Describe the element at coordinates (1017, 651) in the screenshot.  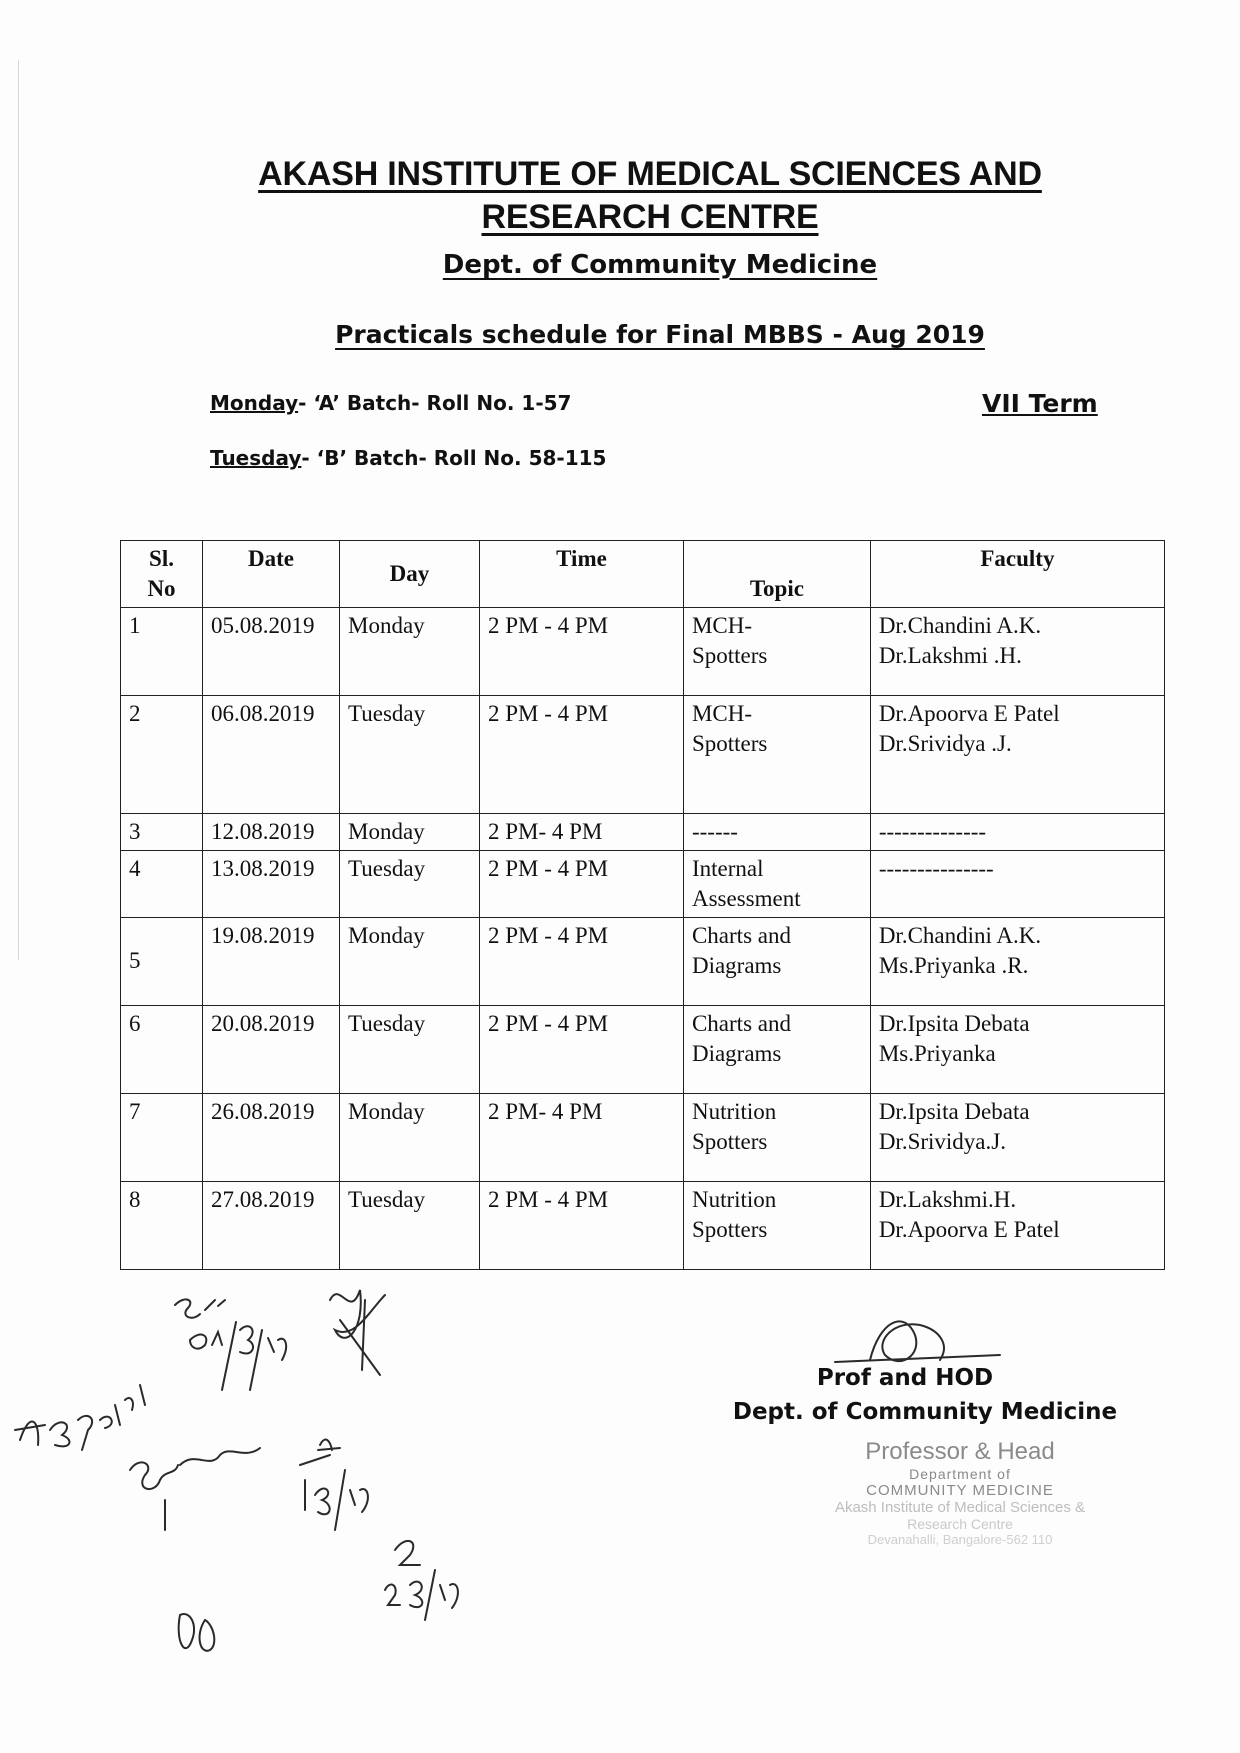
I see `row-faculty: Dr.Chandini A.K. Dr.Lakshmi .H.` at that location.